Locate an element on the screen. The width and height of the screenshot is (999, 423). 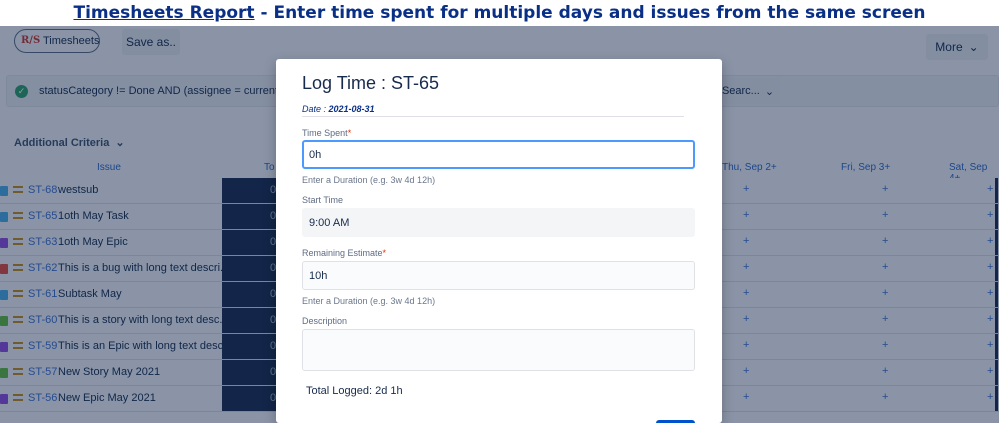
description-textarea is located at coordinates (498, 350).